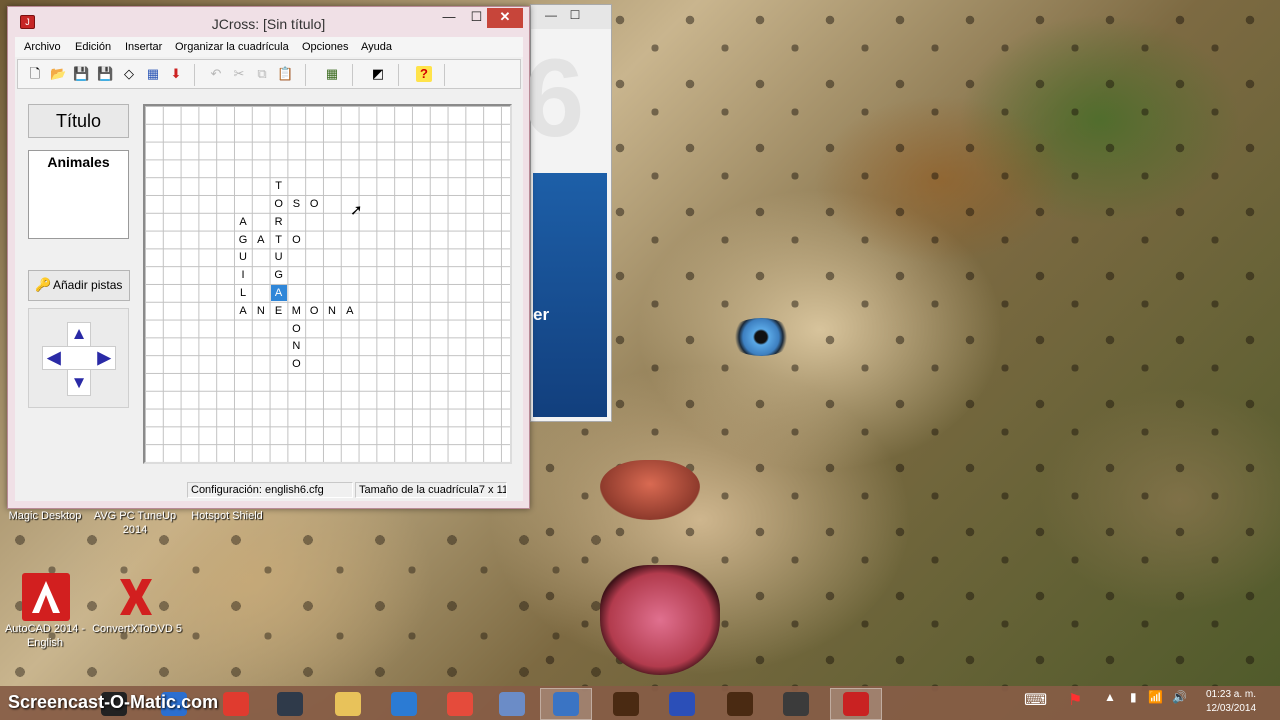 This screenshot has height=720, width=1280. I want to click on status-config: Configuración: english6.cfg, so click(270, 490).